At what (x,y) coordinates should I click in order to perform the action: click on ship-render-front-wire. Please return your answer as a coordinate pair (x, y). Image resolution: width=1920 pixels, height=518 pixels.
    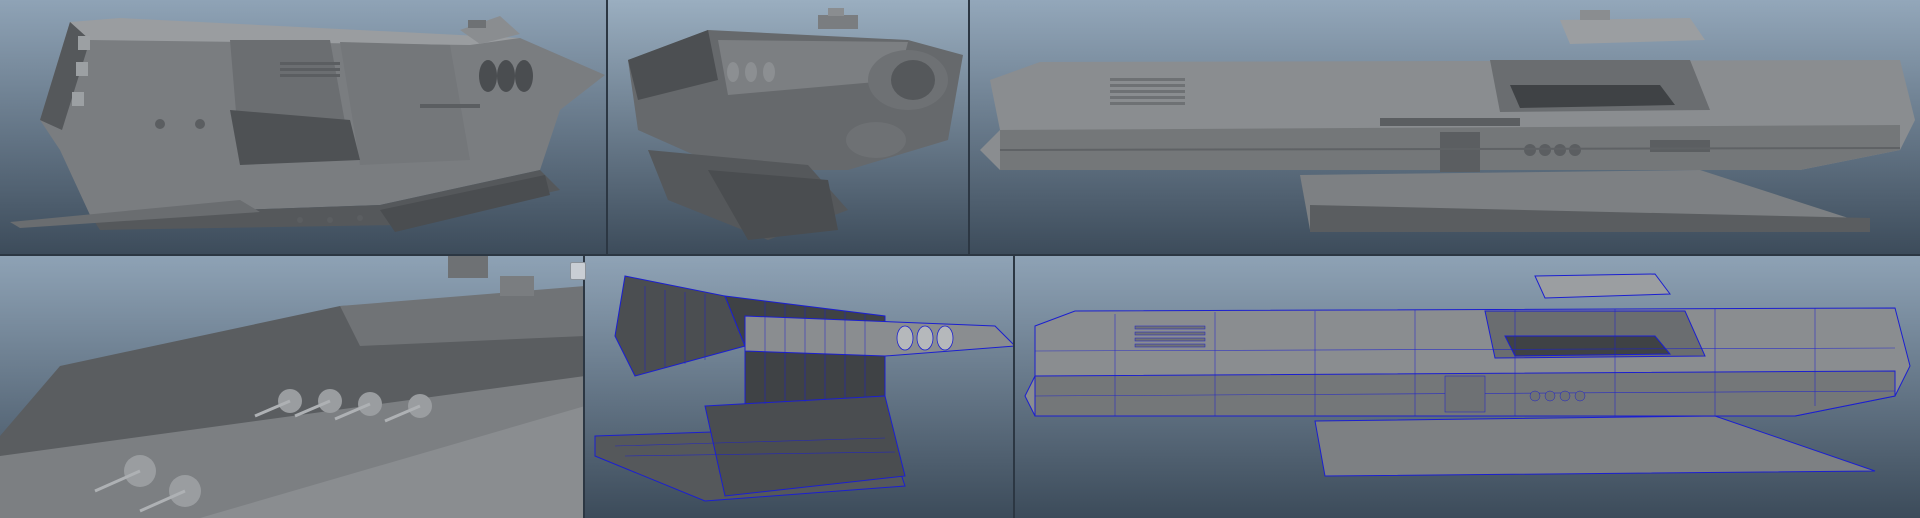
    Looking at the image, I should click on (800, 387).